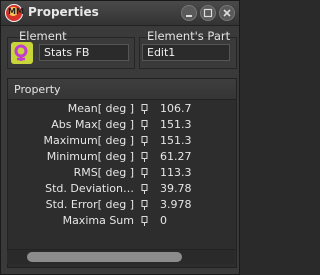 The width and height of the screenshot is (320, 275). I want to click on property-row: Abs Max[ deg ] 151.3, so click(122, 125).